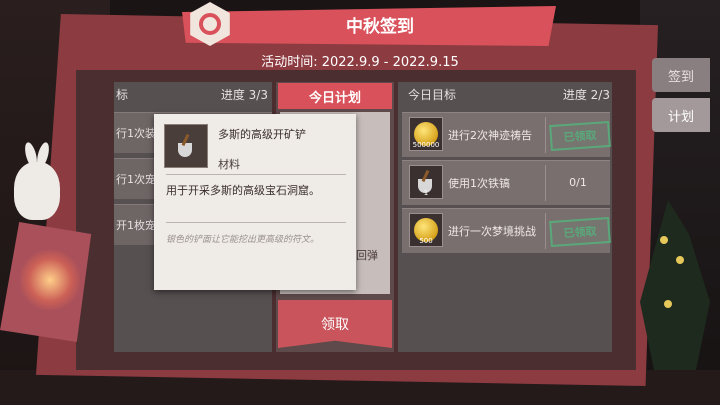 The width and height of the screenshot is (720, 405). What do you see at coordinates (578, 182) in the screenshot?
I see `goal-progress: 0/1` at bounding box center [578, 182].